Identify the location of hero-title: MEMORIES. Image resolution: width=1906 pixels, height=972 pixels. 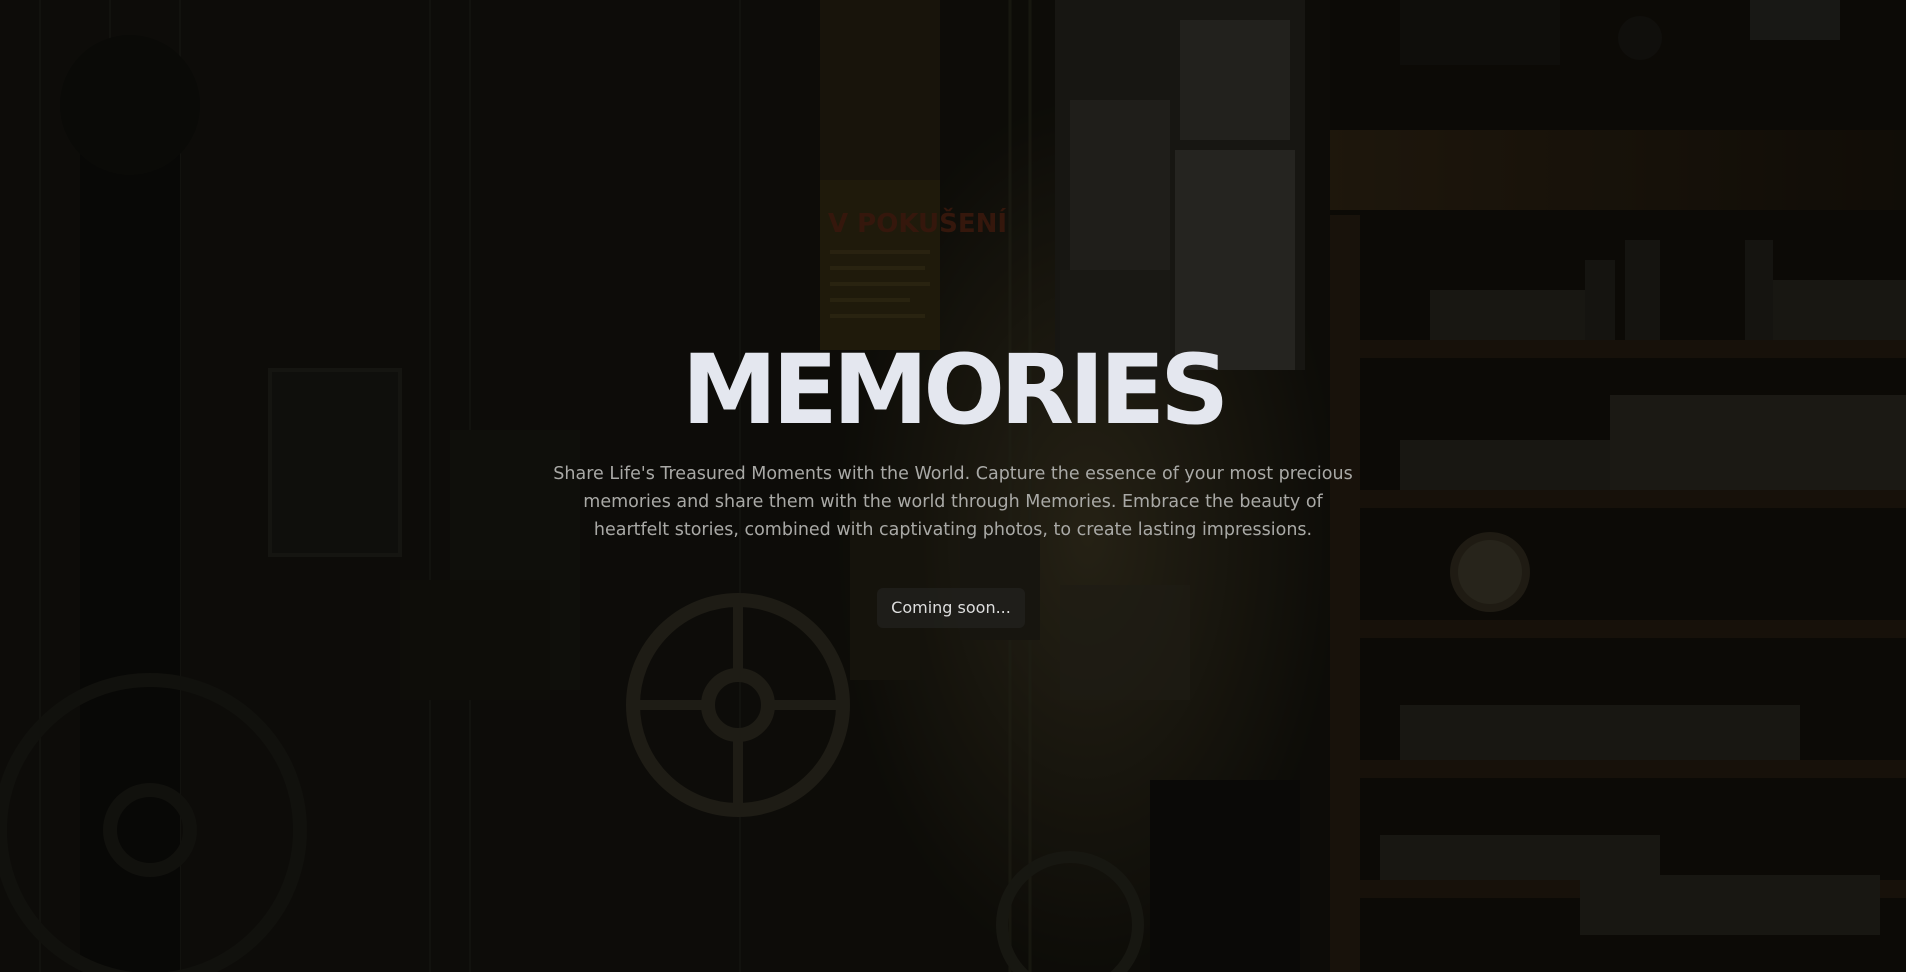
(955, 390).